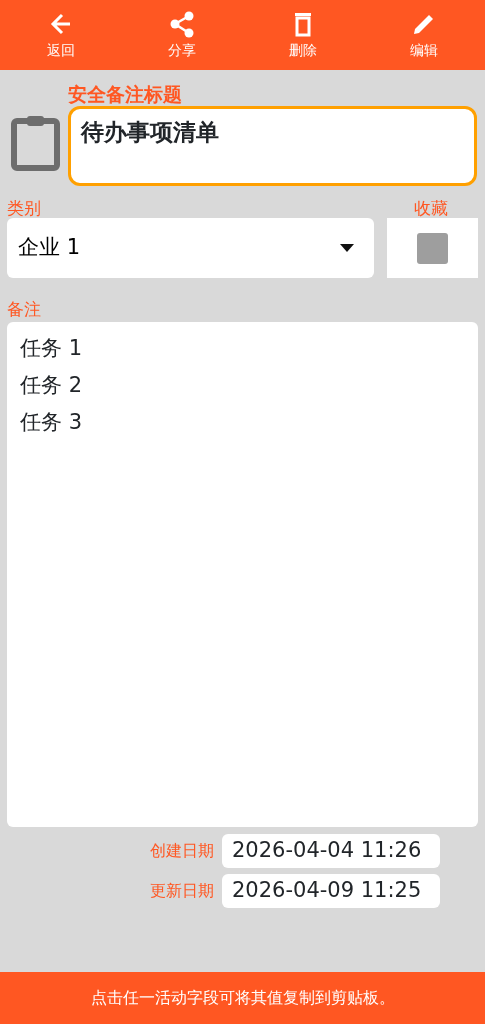 This screenshot has height=1024, width=485. Describe the element at coordinates (331, 891) in the screenshot. I see `date-field: 2026-04-09 11:25` at that location.